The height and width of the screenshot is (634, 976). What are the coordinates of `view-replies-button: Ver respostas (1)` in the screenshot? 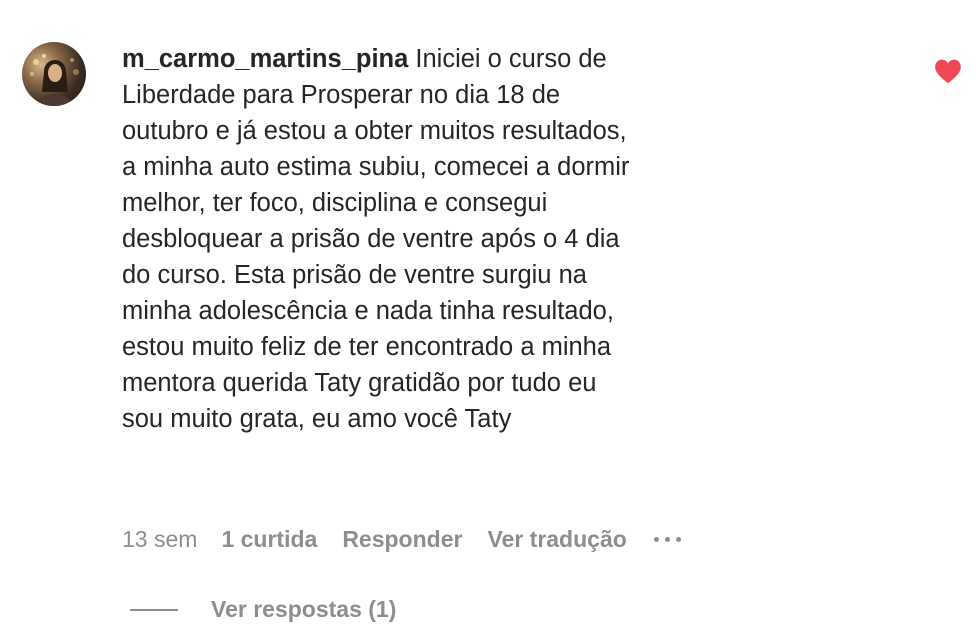 It's located at (263, 609).